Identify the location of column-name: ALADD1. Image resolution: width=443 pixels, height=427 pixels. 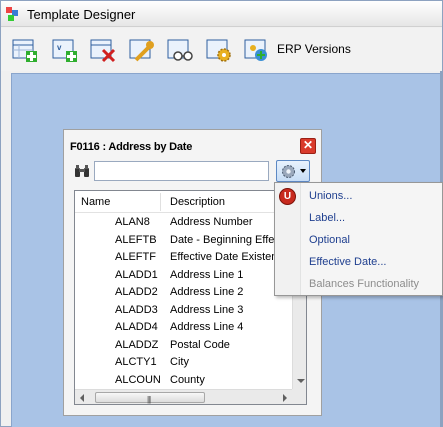
(136, 274).